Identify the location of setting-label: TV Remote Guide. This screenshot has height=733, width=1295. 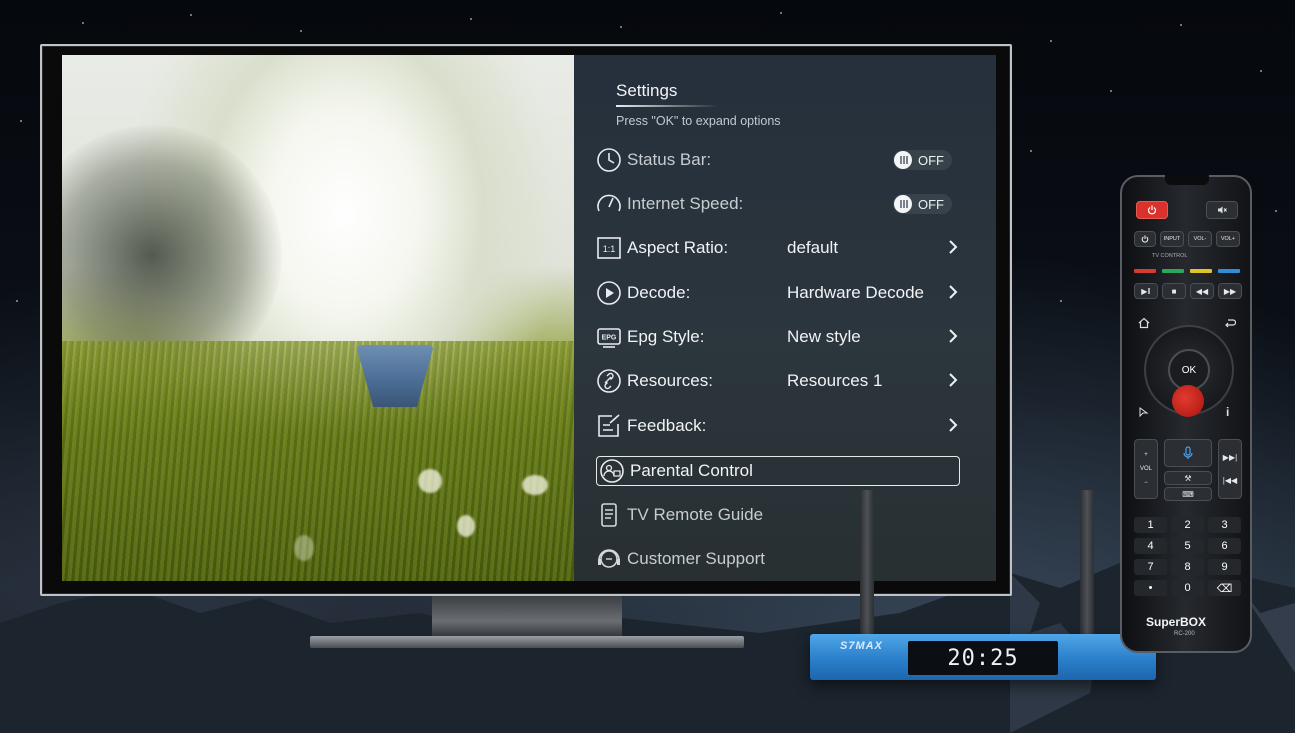
(695, 514).